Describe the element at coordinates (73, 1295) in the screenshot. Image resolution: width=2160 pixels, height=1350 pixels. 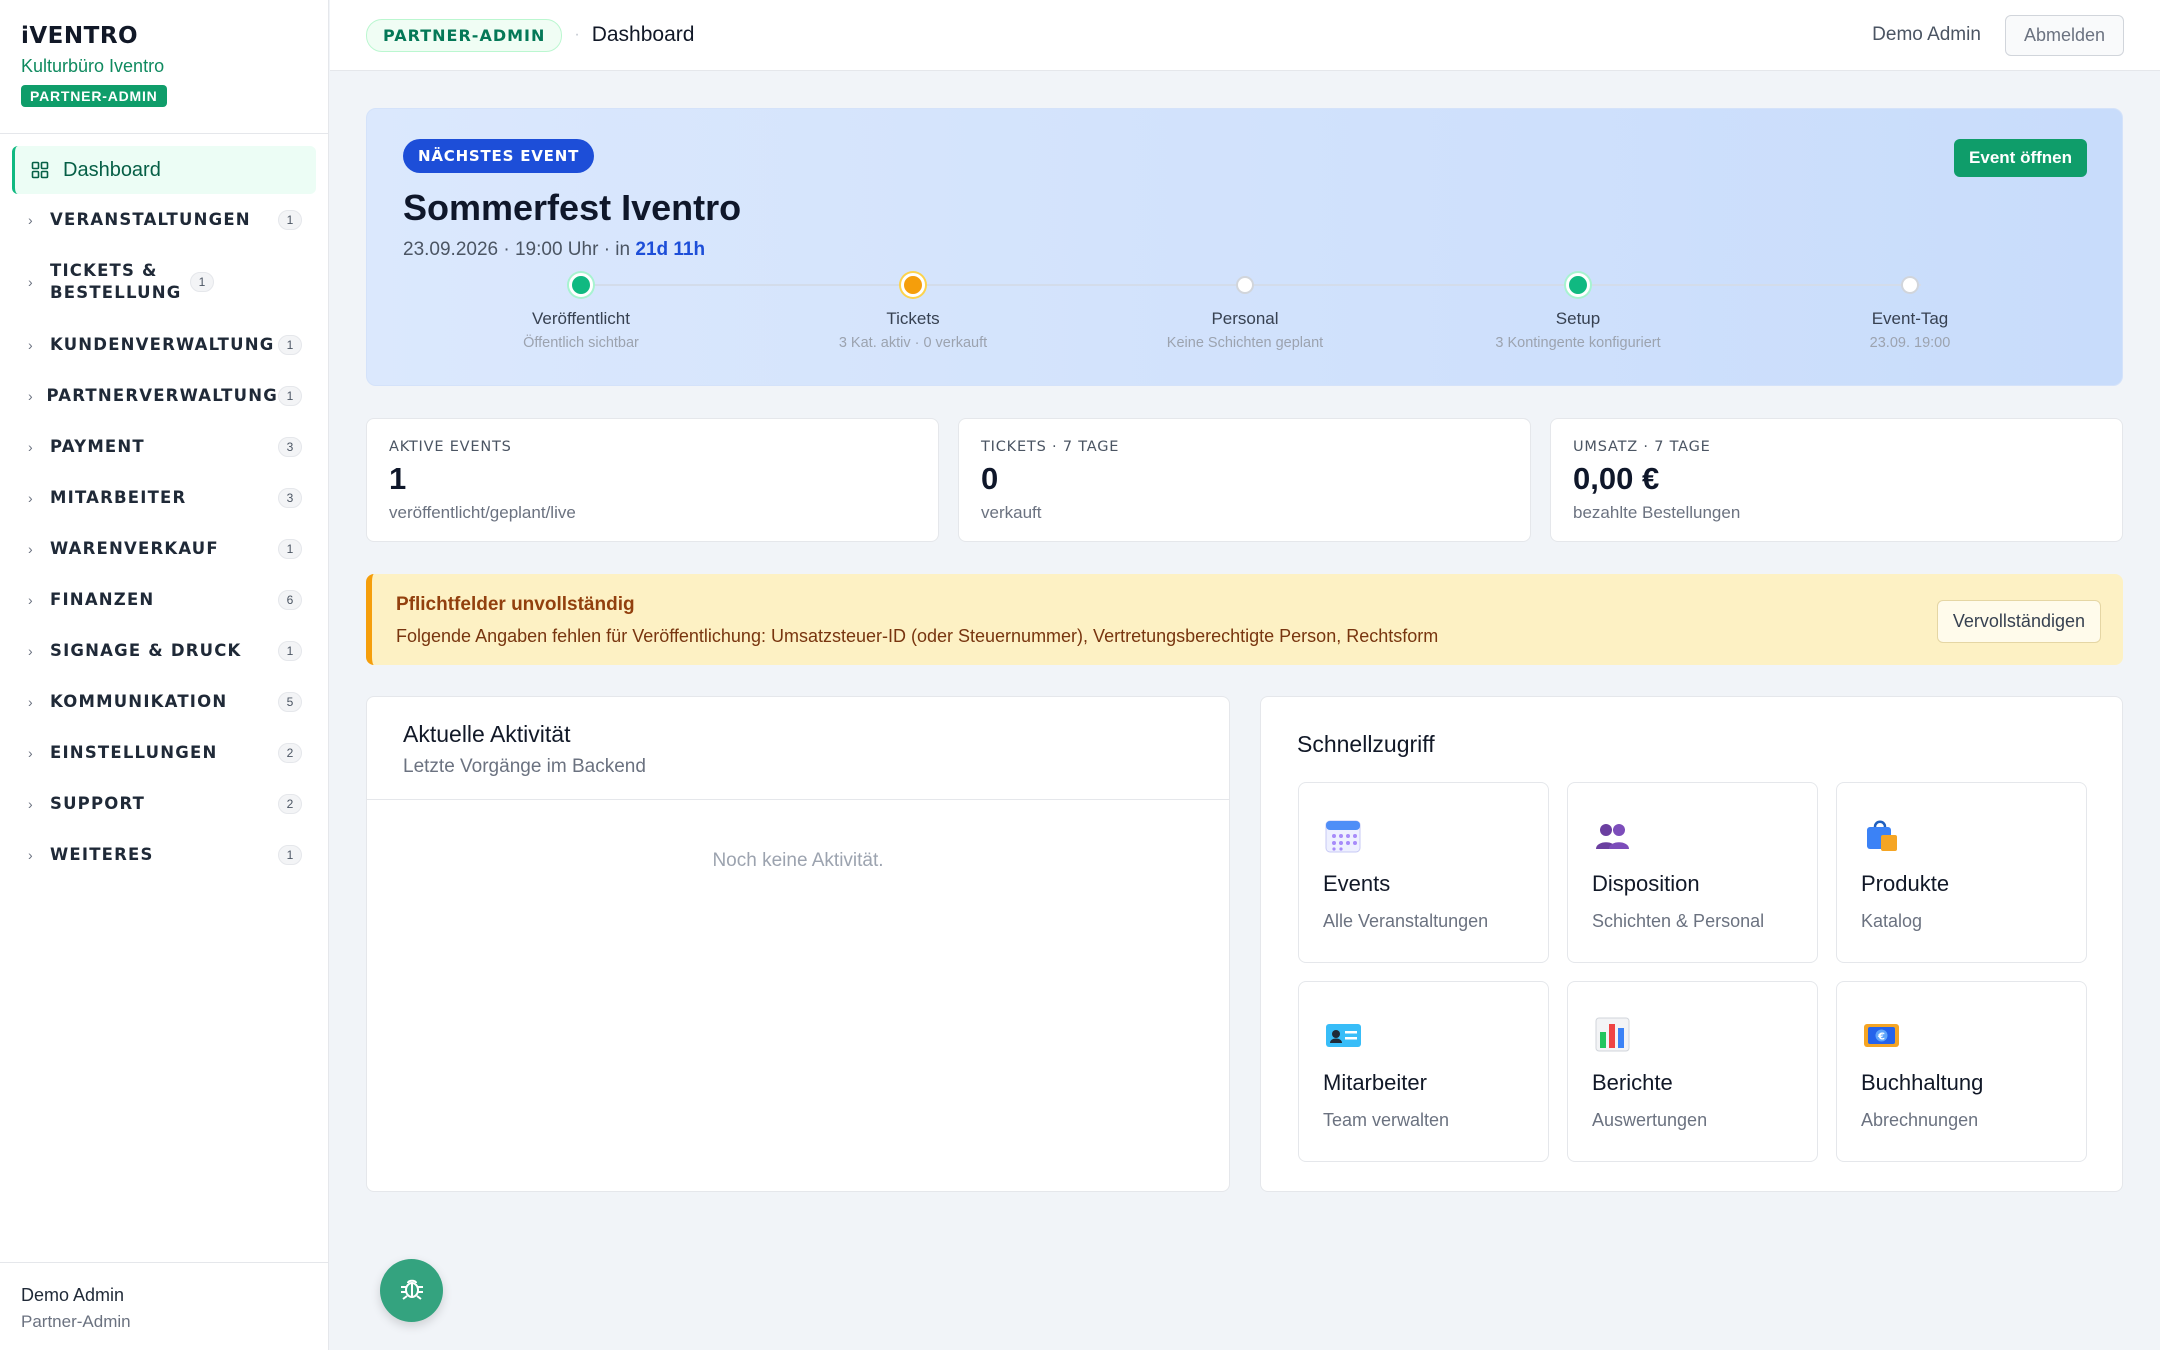
I see `user-name: Demo Admin` at that location.